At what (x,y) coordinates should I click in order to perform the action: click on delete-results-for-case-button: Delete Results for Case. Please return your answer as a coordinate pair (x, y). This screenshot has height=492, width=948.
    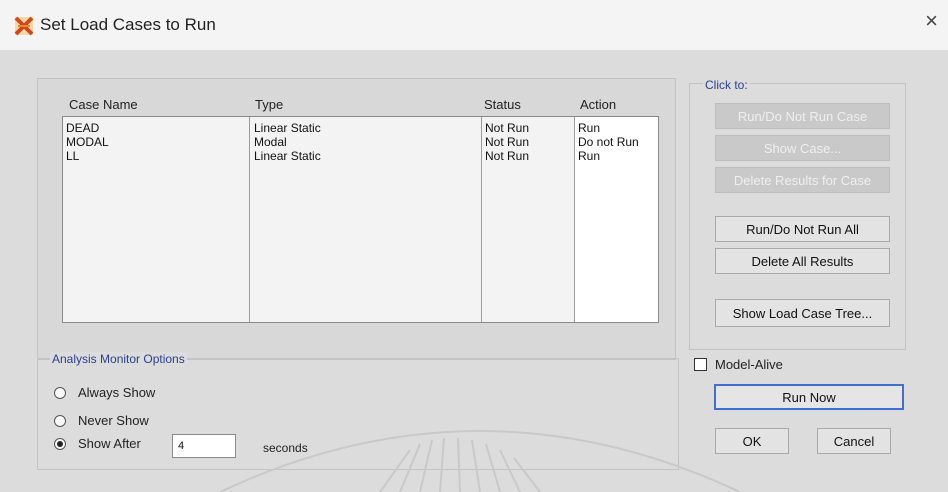
    Looking at the image, I should click on (802, 180).